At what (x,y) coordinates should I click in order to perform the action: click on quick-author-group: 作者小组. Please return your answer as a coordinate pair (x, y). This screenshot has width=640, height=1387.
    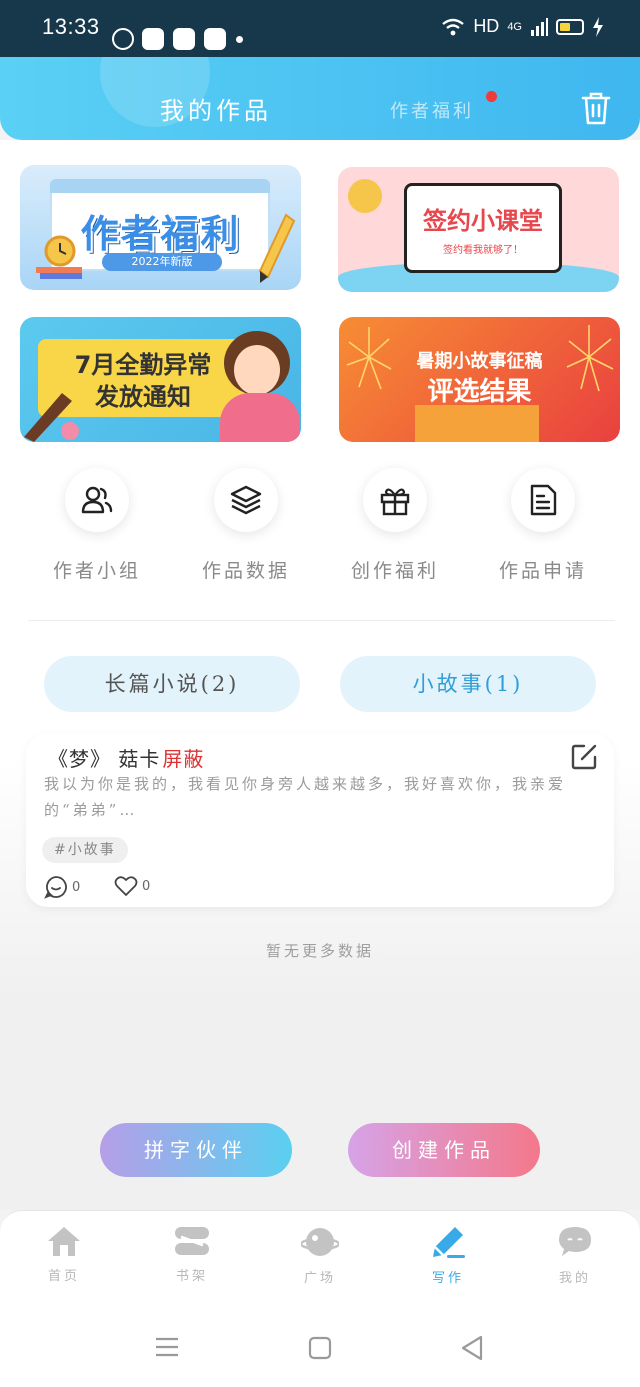
    Looking at the image, I should click on (97, 525).